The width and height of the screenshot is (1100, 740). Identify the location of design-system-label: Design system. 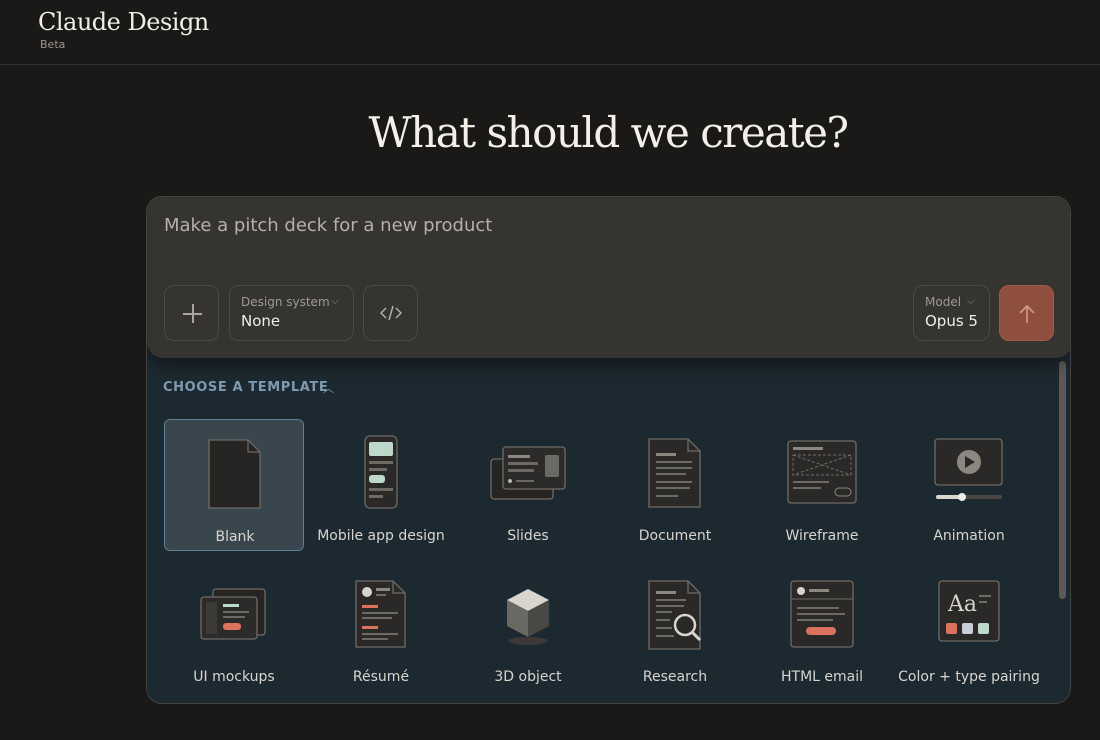
(285, 302).